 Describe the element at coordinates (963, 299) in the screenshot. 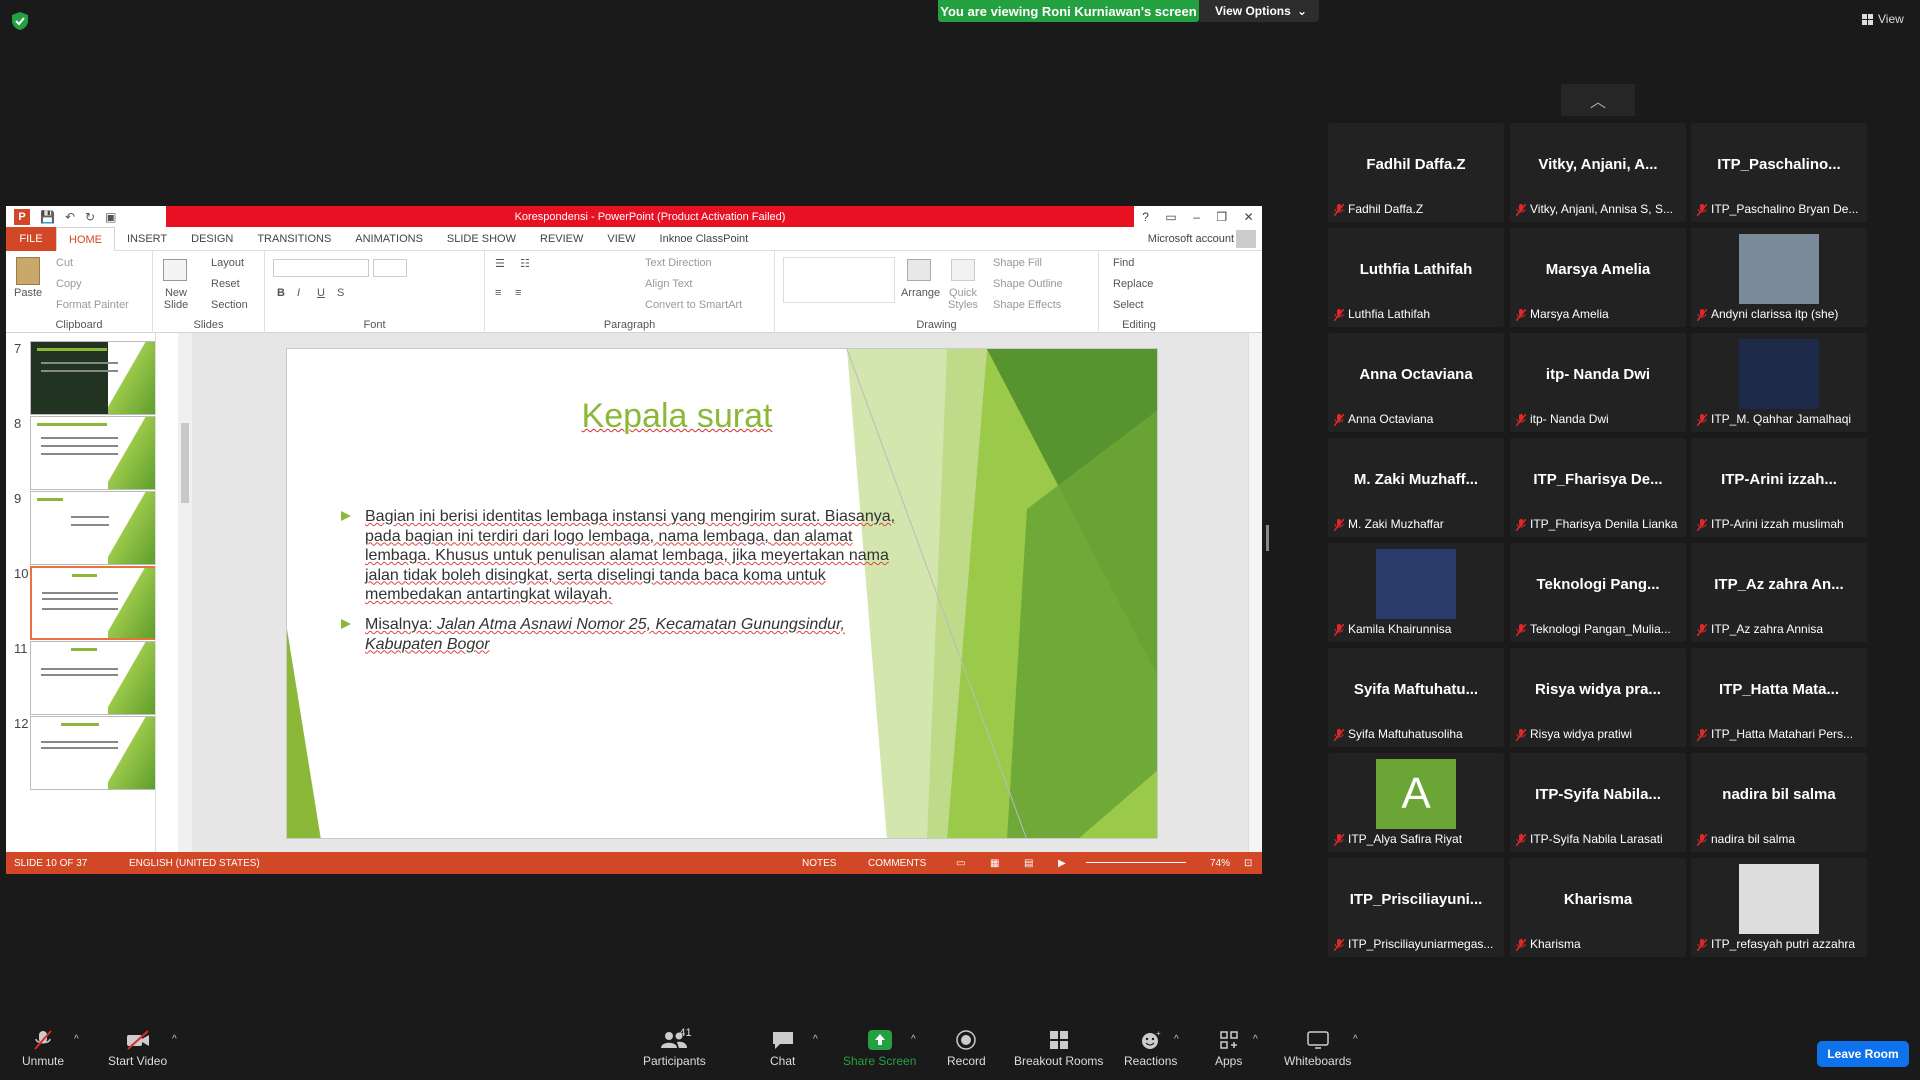

I see `quick-styles-button: Quick Styles` at that location.